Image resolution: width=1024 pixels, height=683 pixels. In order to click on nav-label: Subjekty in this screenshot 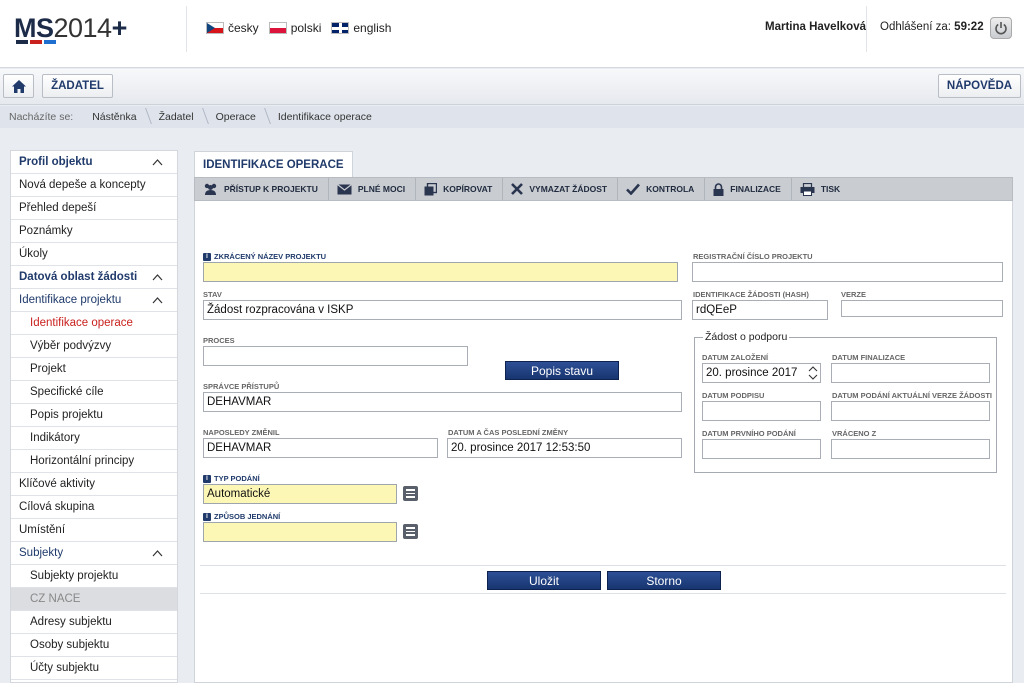, I will do `click(41, 553)`.